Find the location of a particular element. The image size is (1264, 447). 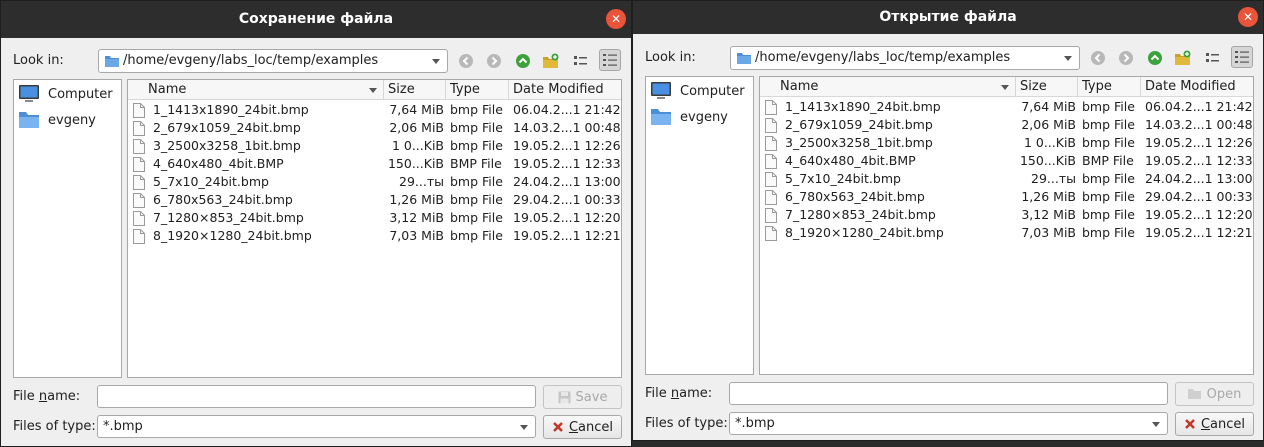

sidebar-item-label: evgeny is located at coordinates (704, 117).